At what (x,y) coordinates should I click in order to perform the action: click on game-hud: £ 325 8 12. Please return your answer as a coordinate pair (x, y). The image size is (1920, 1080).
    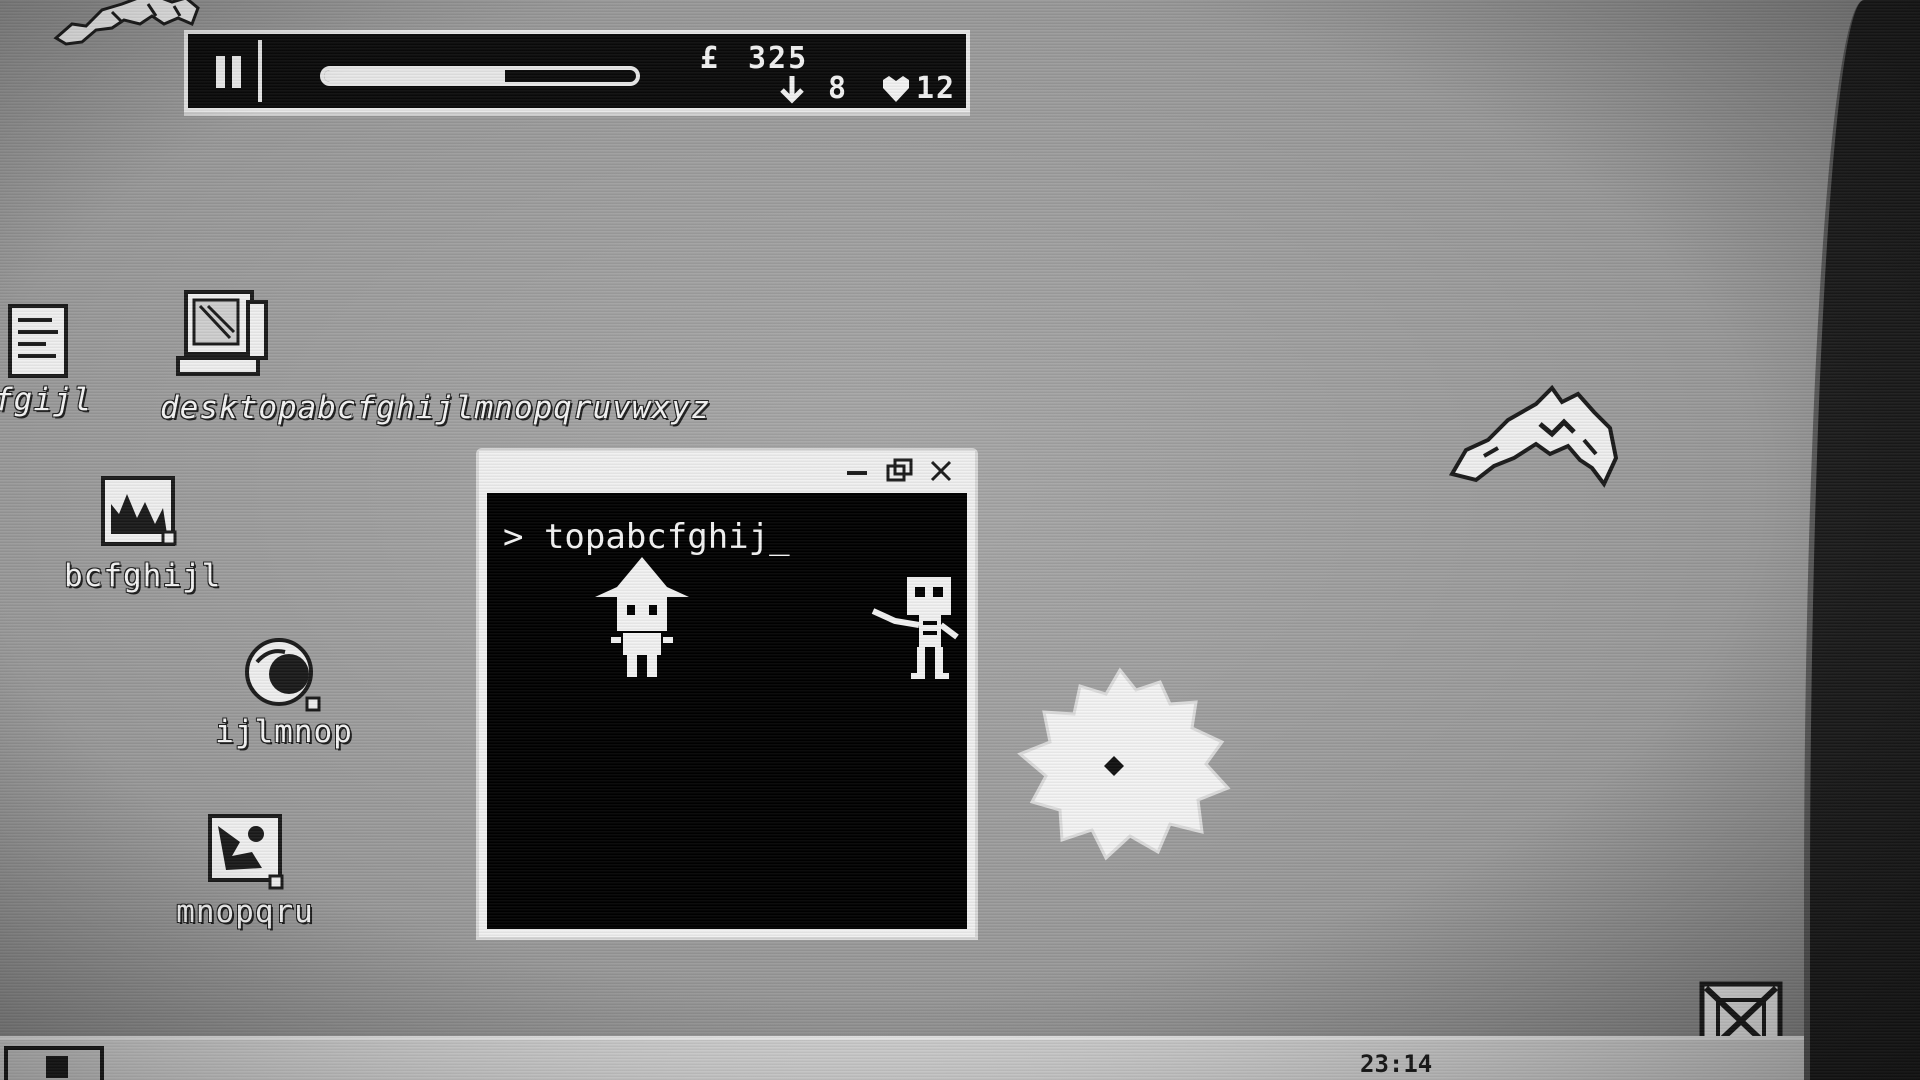
    Looking at the image, I should click on (577, 71).